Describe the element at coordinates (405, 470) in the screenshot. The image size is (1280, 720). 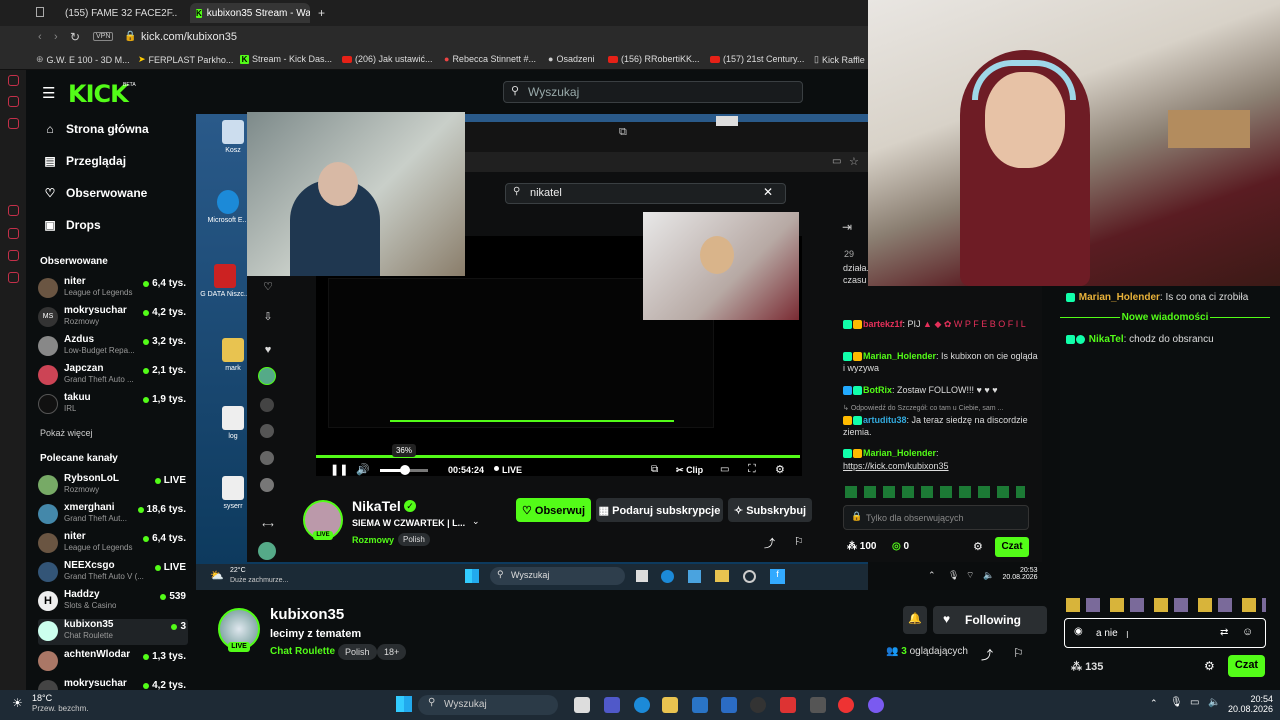
I see `volume-knob` at that location.